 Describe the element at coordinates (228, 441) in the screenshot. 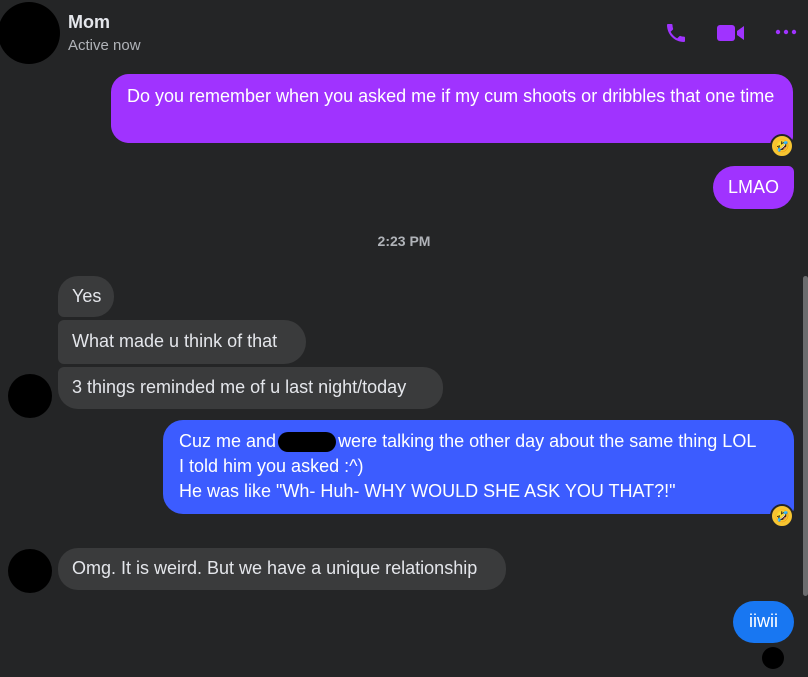

I see `message-text: Cuz me and` at that location.